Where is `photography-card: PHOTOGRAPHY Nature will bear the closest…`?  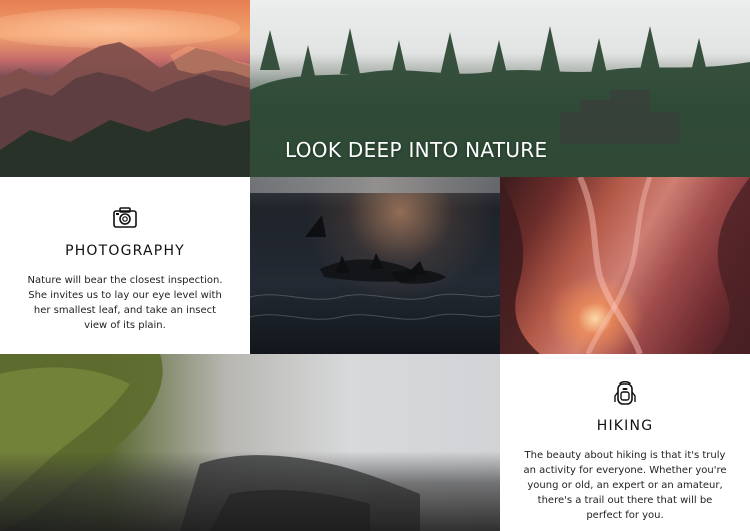 photography-card: PHOTOGRAPHY Nature will bear the closest… is located at coordinates (125, 265).